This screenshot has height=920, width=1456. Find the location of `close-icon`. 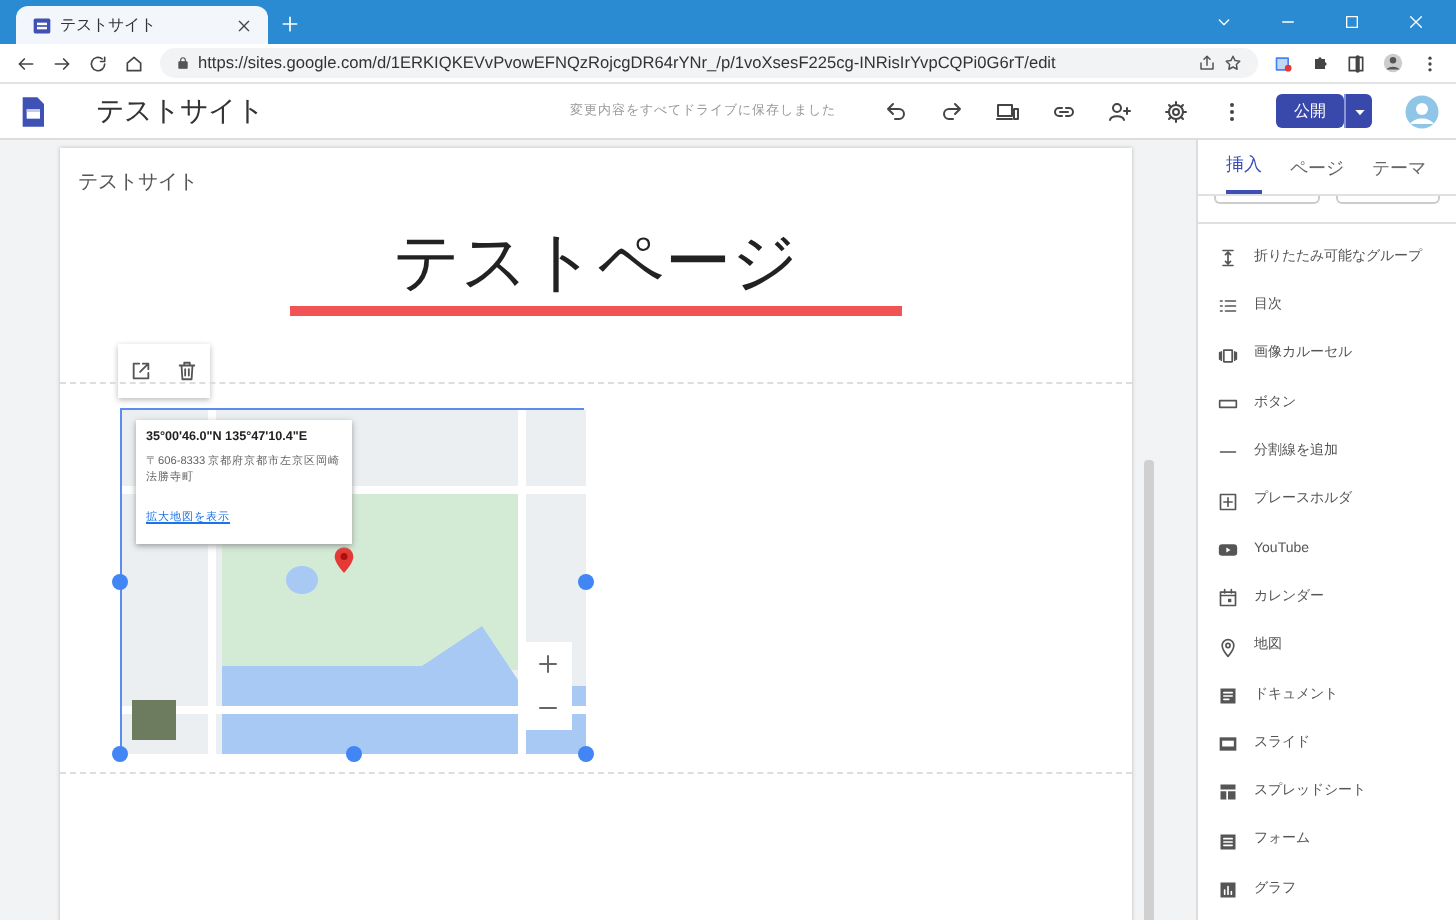

close-icon is located at coordinates (244, 25).